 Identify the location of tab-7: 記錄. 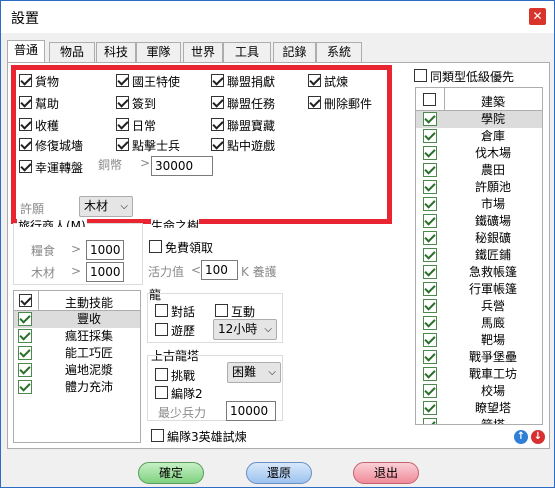
(294, 52).